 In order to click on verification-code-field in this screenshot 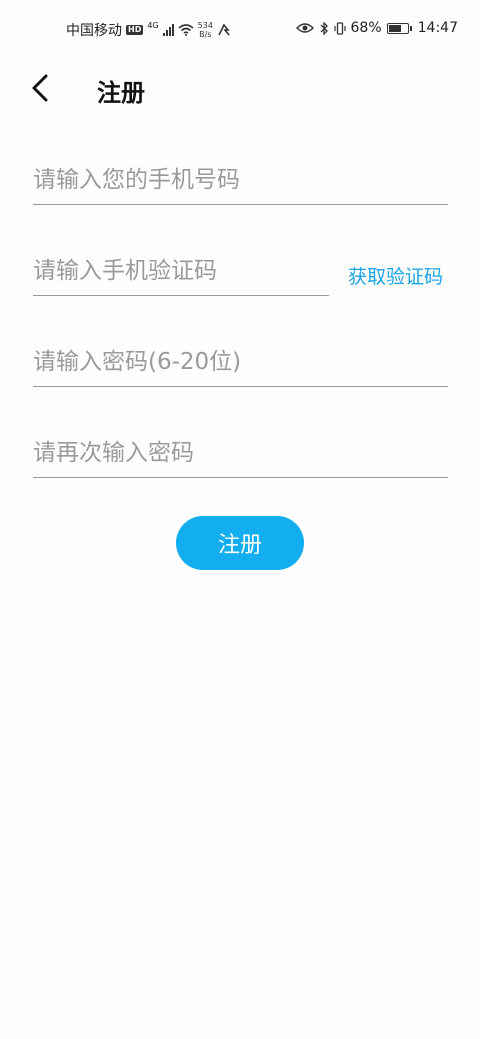, I will do `click(181, 271)`.